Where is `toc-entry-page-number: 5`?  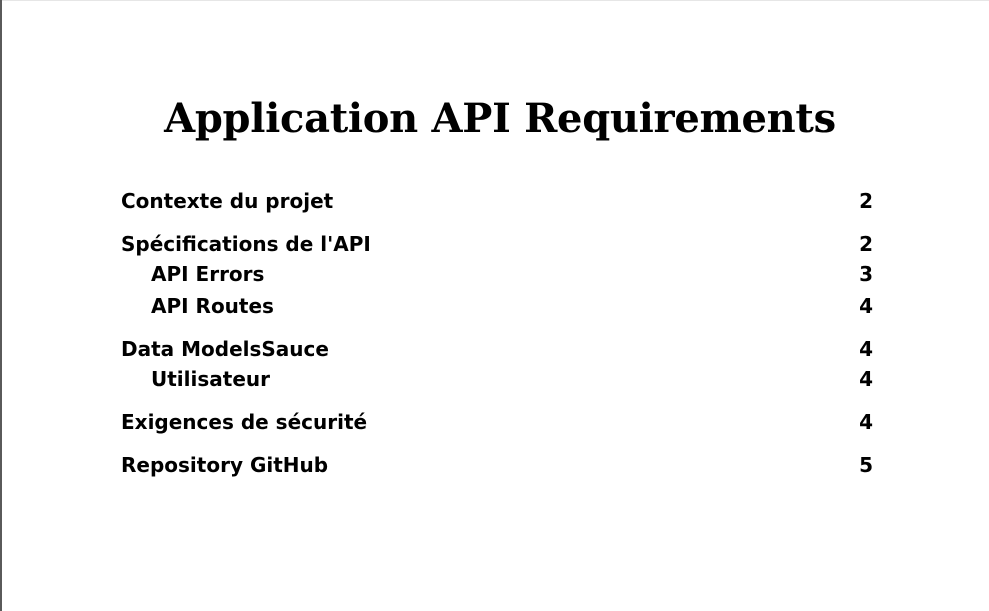
toc-entry-page-number: 5 is located at coordinates (866, 465).